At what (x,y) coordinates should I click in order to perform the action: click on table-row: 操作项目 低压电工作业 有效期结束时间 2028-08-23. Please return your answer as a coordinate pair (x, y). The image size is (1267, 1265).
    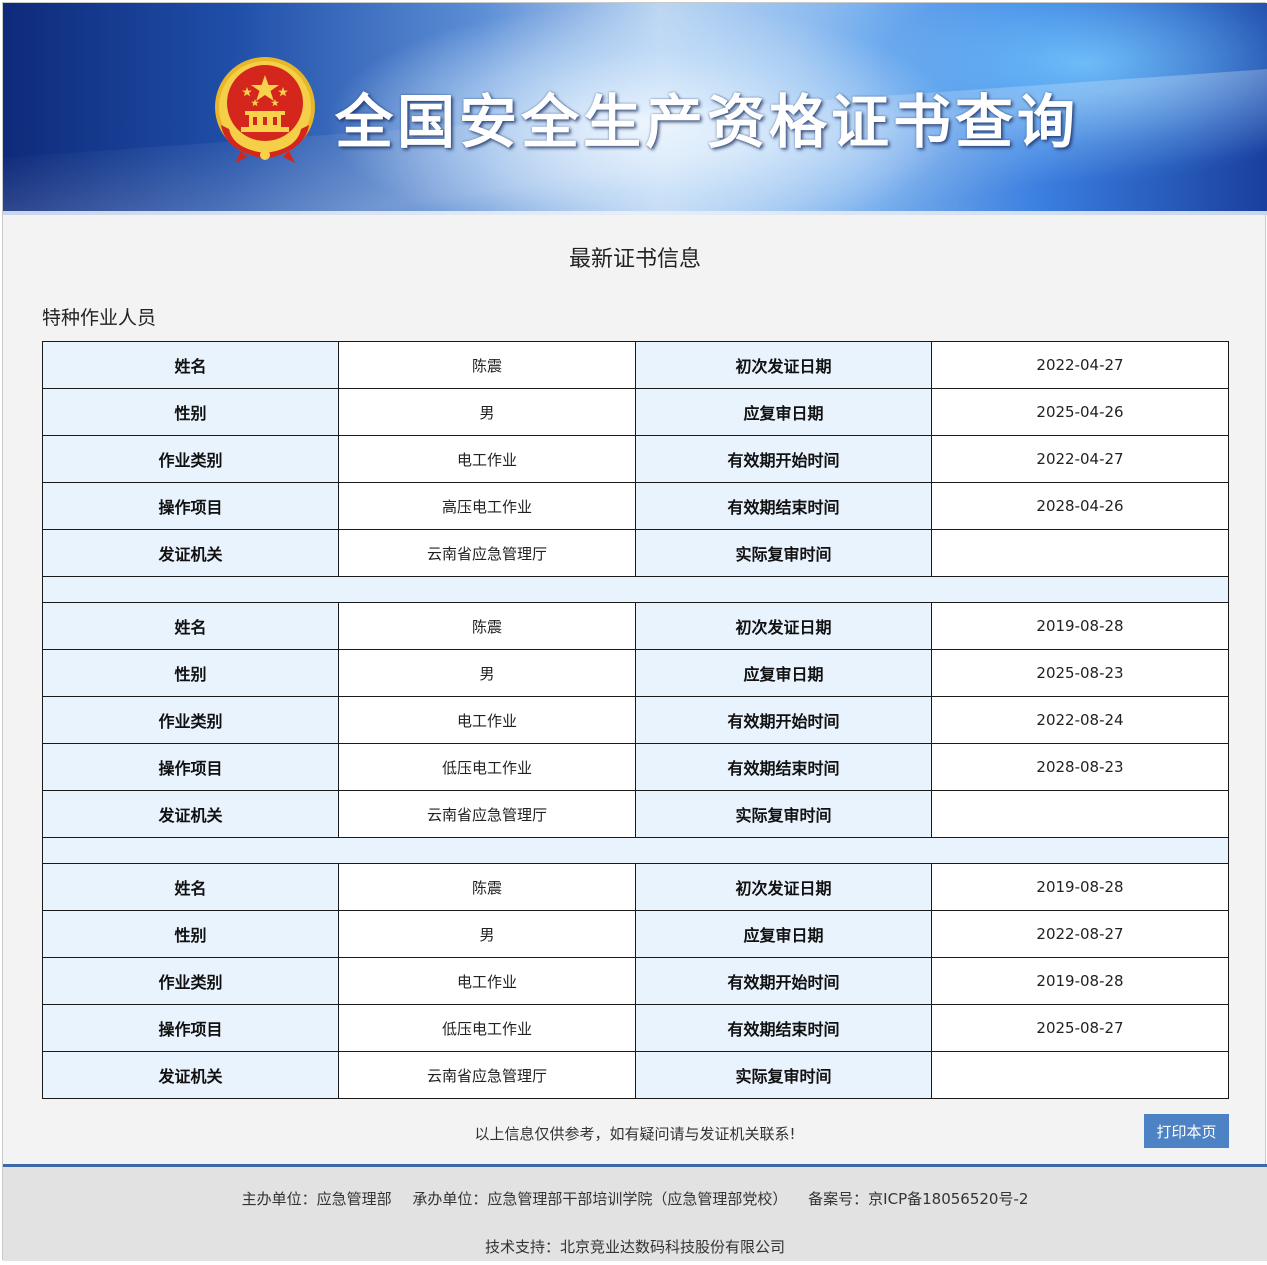
    Looking at the image, I should click on (635, 767).